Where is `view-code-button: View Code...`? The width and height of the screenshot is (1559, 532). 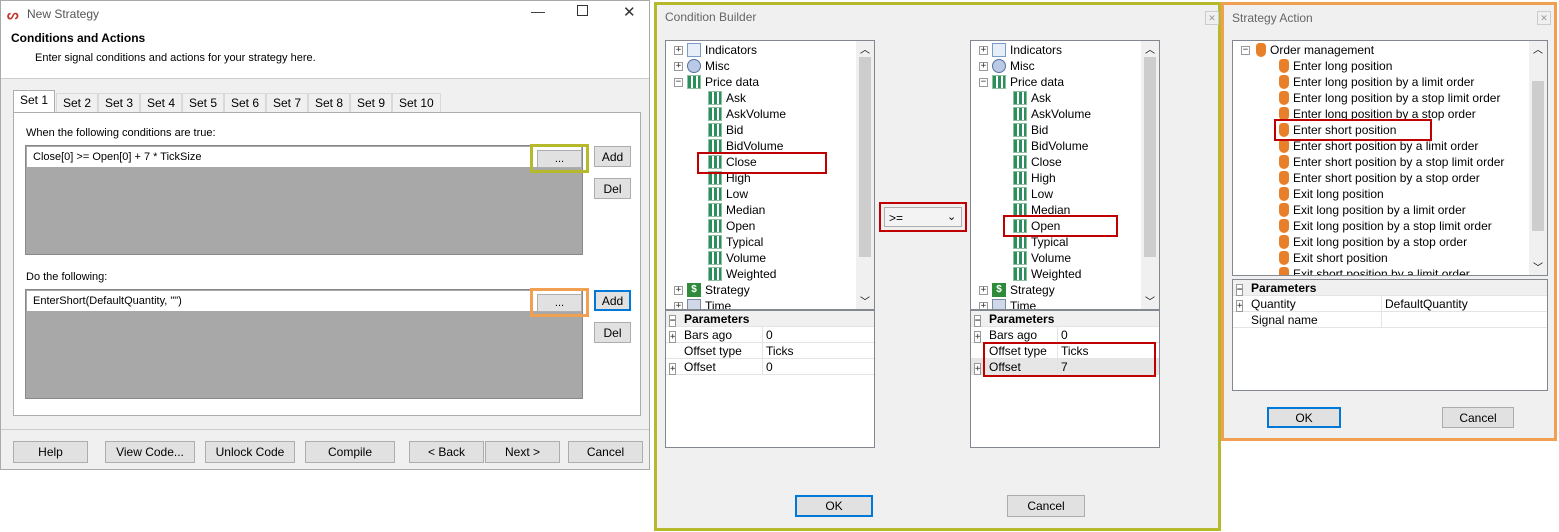
view-code-button: View Code... is located at coordinates (150, 452).